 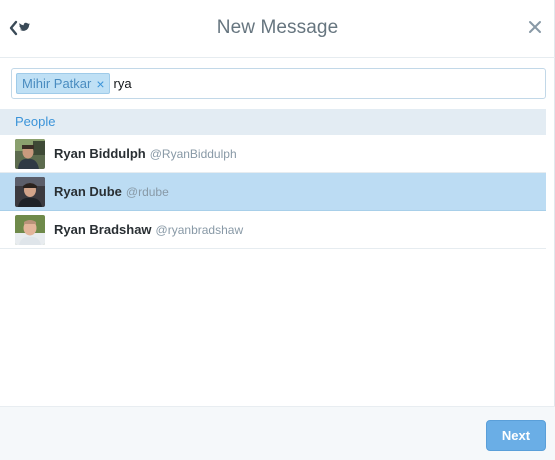 I want to click on person-name: Ryan Dube, so click(x=88, y=191).